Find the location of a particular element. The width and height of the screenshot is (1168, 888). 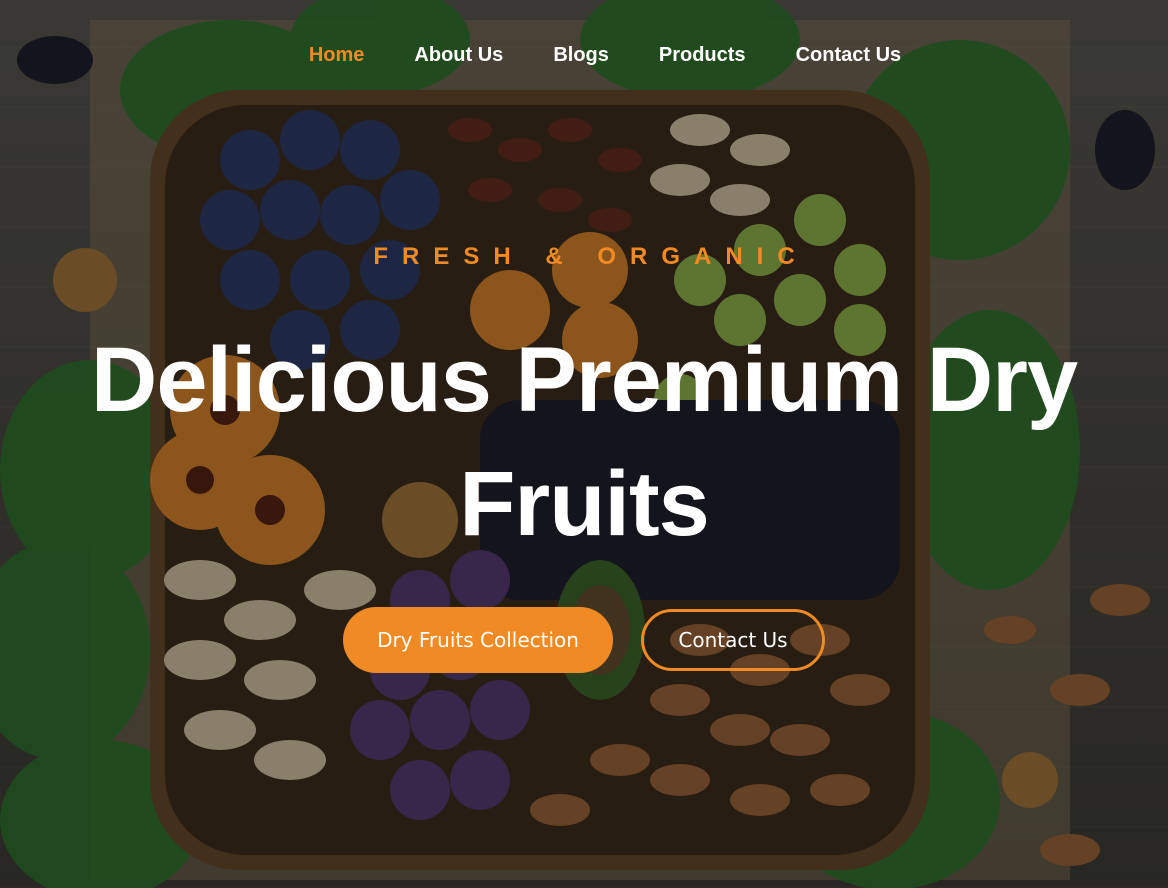

contact-us-button: Contact Us is located at coordinates (733, 640).